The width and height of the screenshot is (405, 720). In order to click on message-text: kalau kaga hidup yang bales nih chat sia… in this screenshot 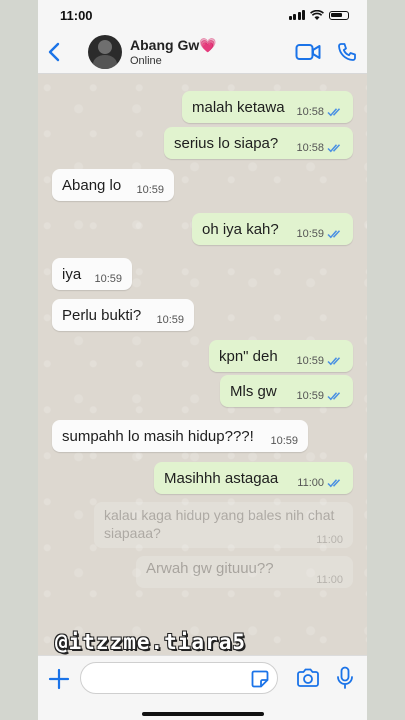, I will do `click(219, 524)`.